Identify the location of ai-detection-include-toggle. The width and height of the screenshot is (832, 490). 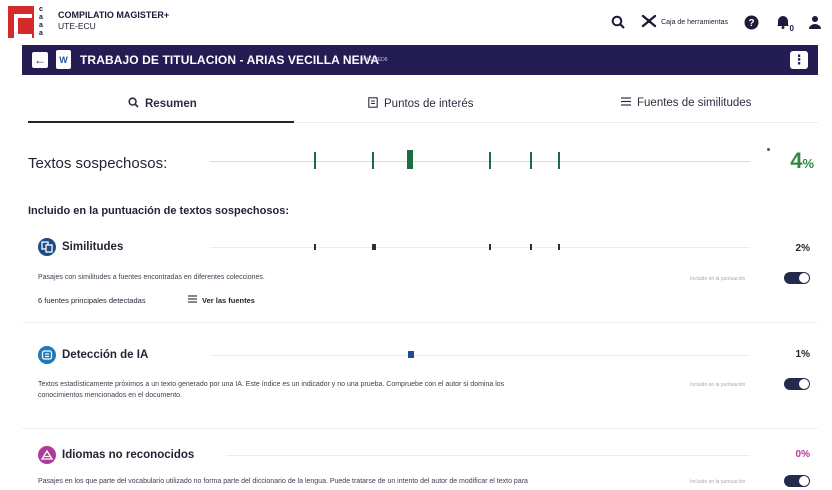
(797, 384).